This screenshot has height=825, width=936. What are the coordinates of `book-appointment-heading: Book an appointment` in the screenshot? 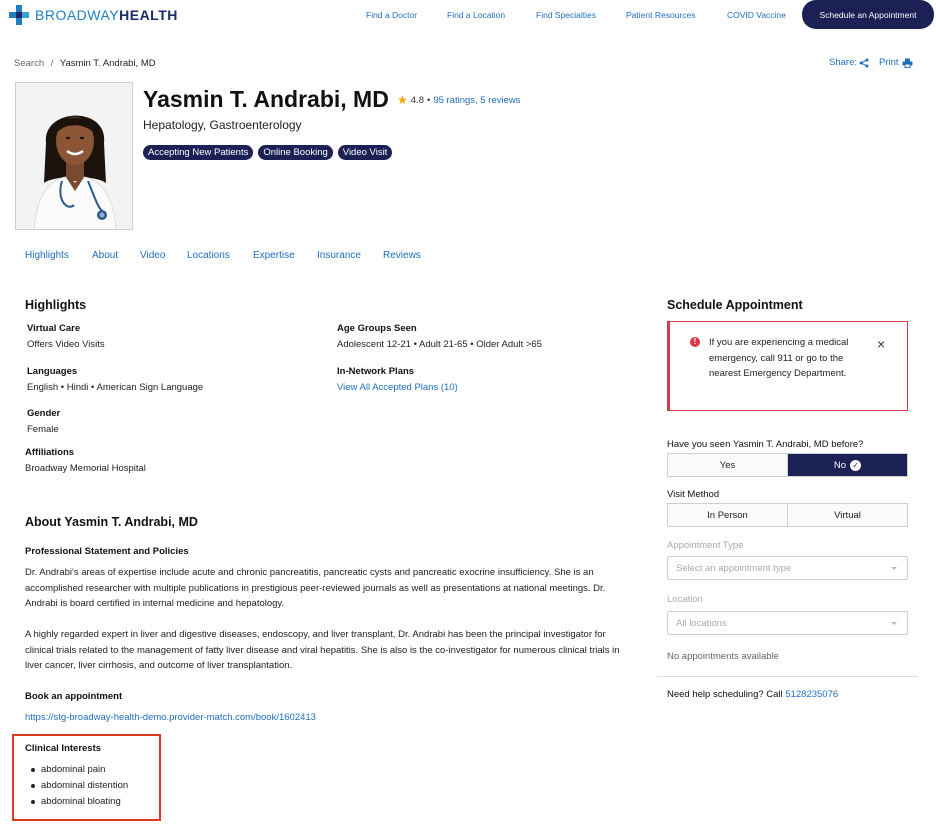 It's located at (74, 696).